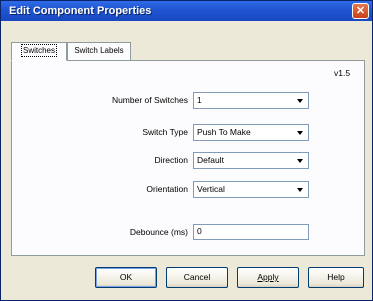 This screenshot has height=301, width=373. Describe the element at coordinates (251, 100) in the screenshot. I see `num-switches-select: 1` at that location.